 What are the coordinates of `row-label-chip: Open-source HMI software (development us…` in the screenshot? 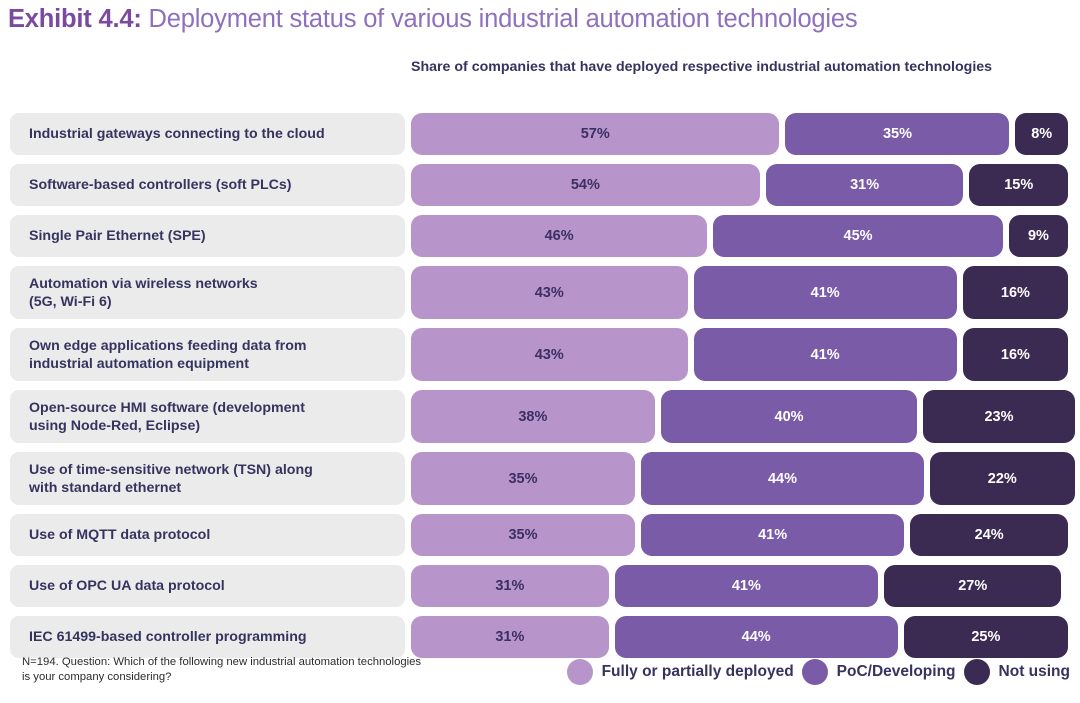 It's located at (207, 416).